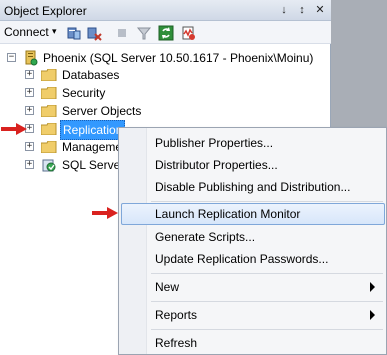 The width and height of the screenshot is (387, 355). I want to click on stop-icon, so click(122, 33).